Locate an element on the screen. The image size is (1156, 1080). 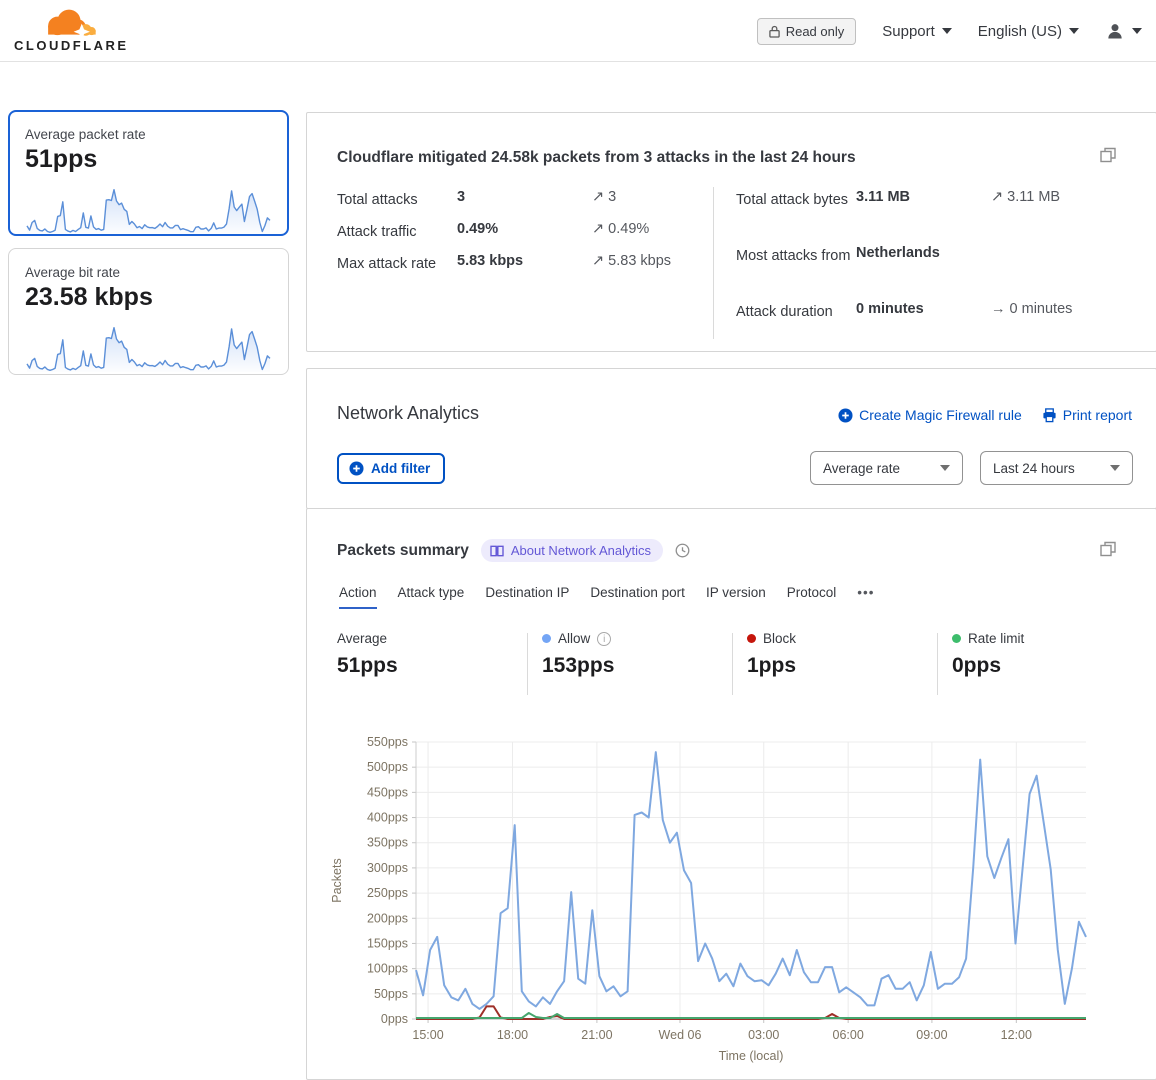
stat-average: Average 51pps is located at coordinates (367, 654).